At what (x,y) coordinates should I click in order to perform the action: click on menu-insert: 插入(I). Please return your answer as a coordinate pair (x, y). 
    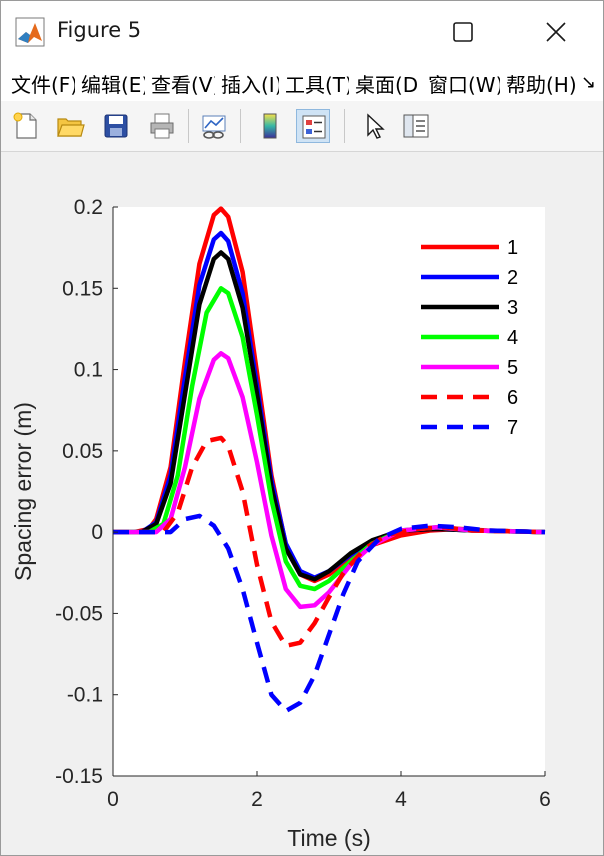
    Looking at the image, I should click on (250, 83).